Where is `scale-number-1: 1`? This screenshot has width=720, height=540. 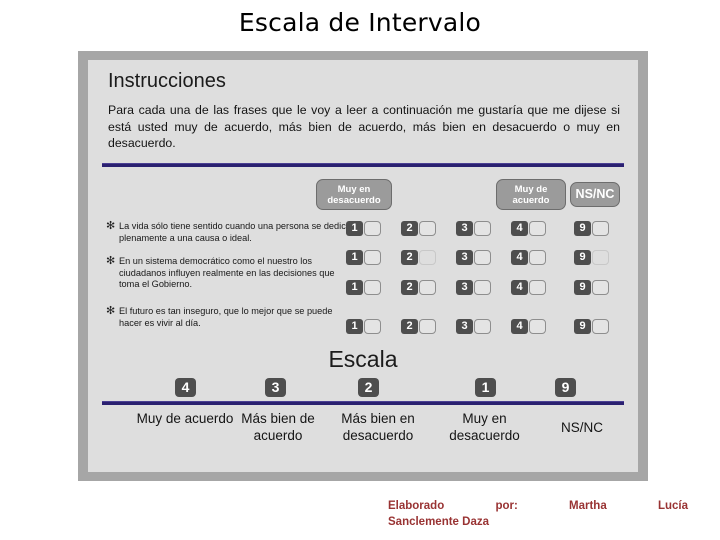 scale-number-1: 1 is located at coordinates (485, 387).